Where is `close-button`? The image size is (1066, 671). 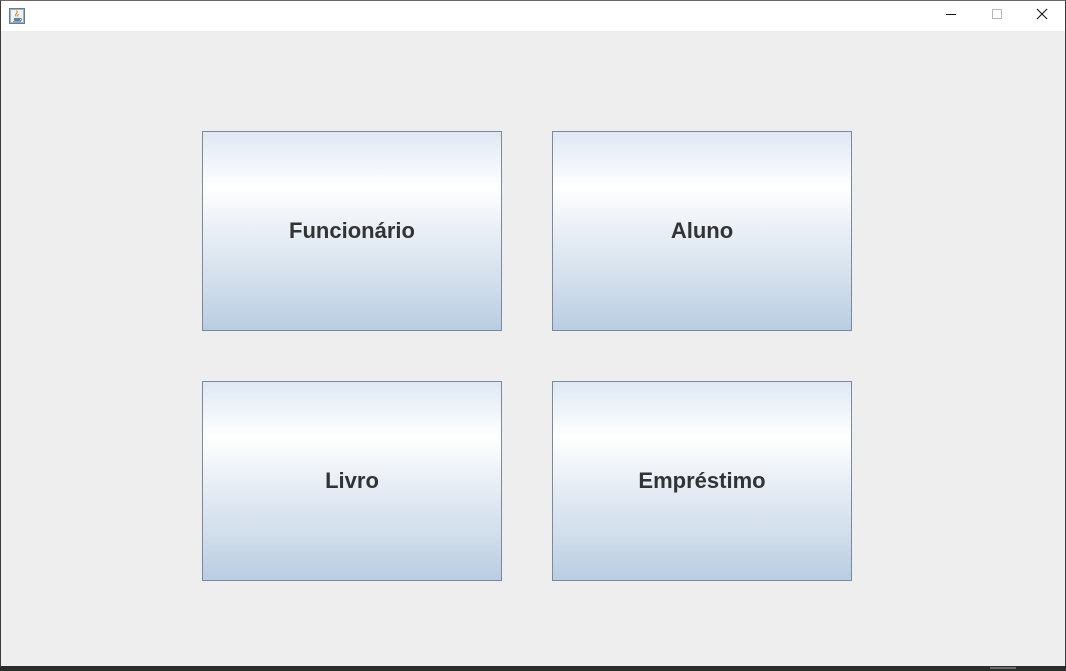 close-button is located at coordinates (1042, 16).